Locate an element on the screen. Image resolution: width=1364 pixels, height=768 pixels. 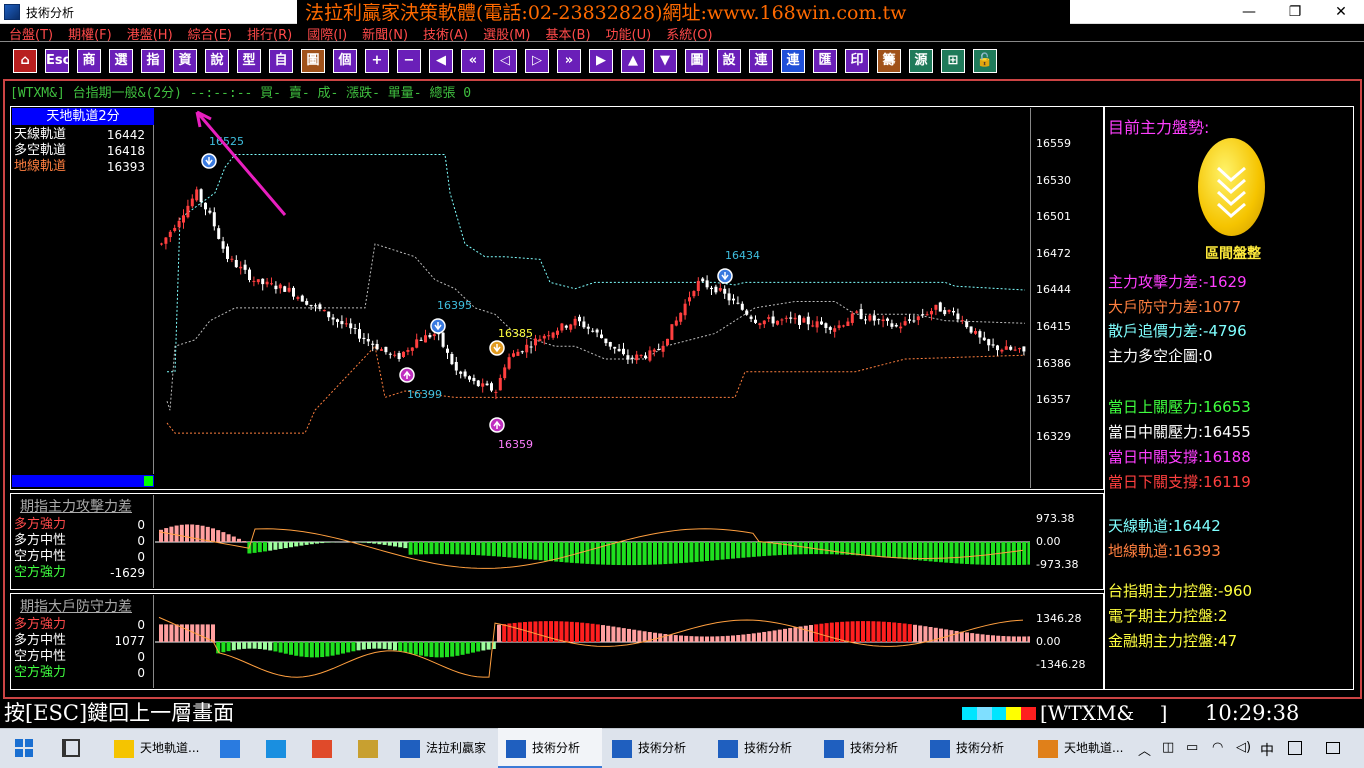
toolbar-button-12: − is located at coordinates (409, 61).